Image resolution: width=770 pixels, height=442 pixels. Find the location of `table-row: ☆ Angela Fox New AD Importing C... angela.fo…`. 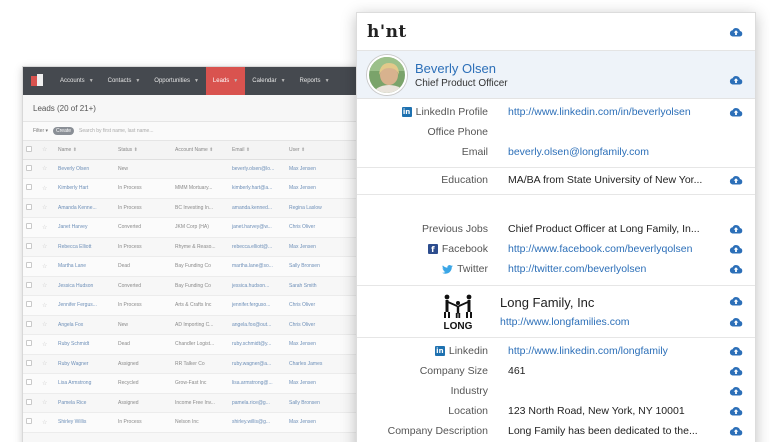

table-row: ☆ Angela Fox New AD Importing C... angela.fo… is located at coordinates (192, 325).